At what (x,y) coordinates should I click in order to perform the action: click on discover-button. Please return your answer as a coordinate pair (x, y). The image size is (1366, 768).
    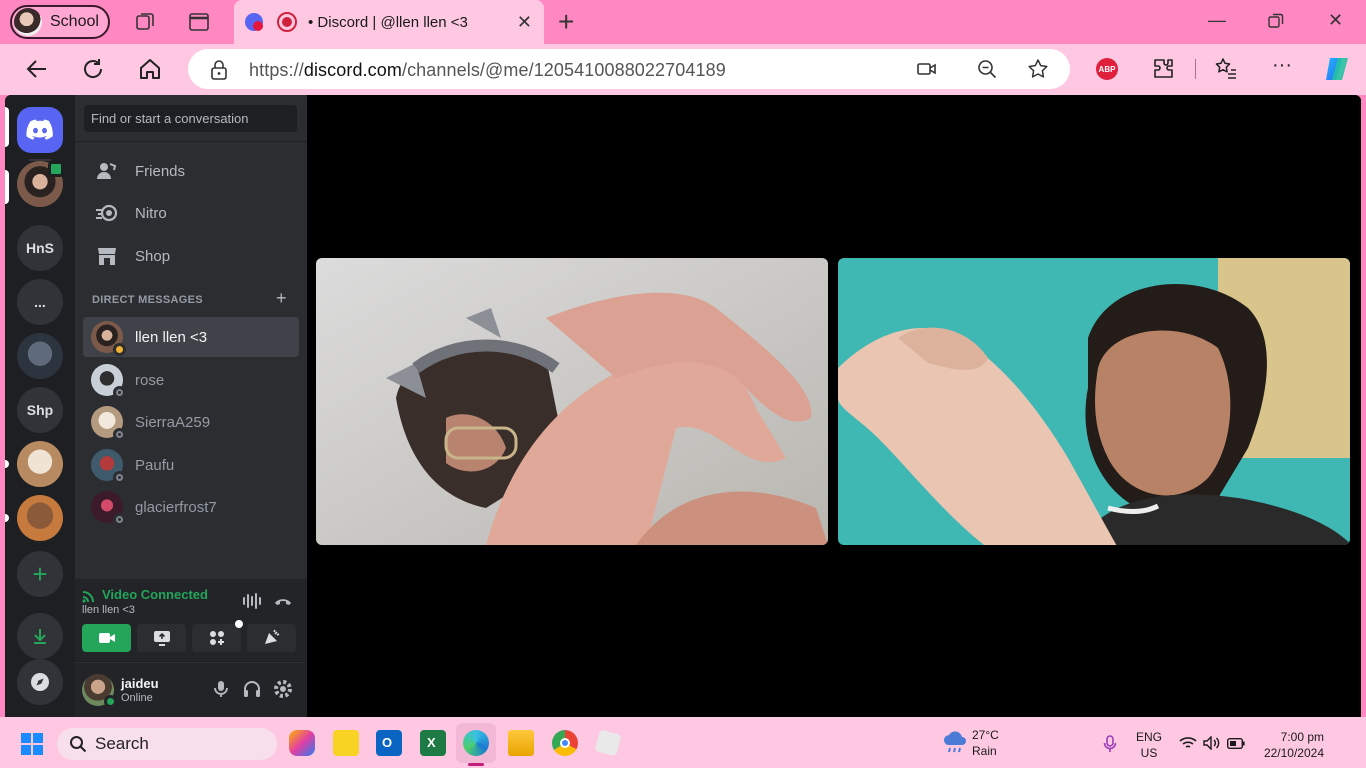
    Looking at the image, I should click on (40, 682).